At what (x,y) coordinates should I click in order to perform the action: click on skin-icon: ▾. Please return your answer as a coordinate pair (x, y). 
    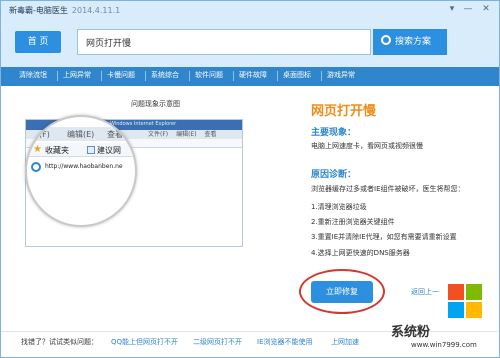
    Looking at the image, I should click on (452, 9).